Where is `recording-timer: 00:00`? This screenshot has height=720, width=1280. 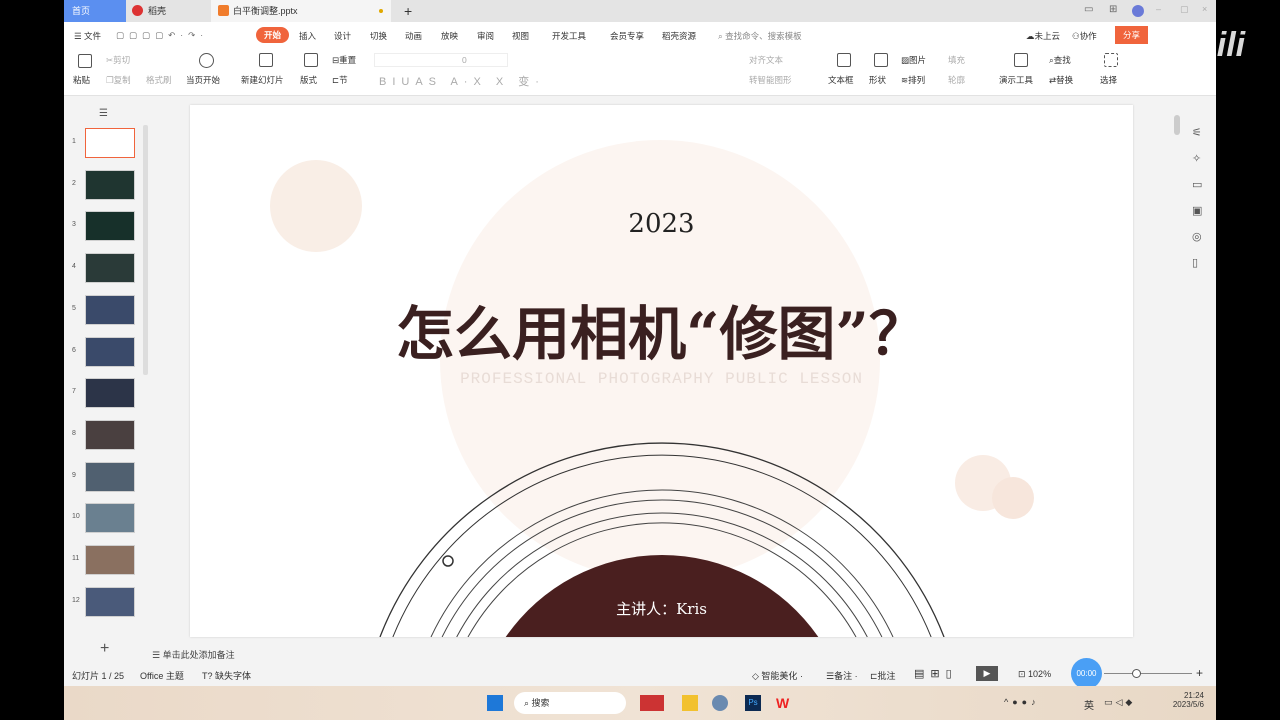
recording-timer: 00:00 is located at coordinates (1086, 673).